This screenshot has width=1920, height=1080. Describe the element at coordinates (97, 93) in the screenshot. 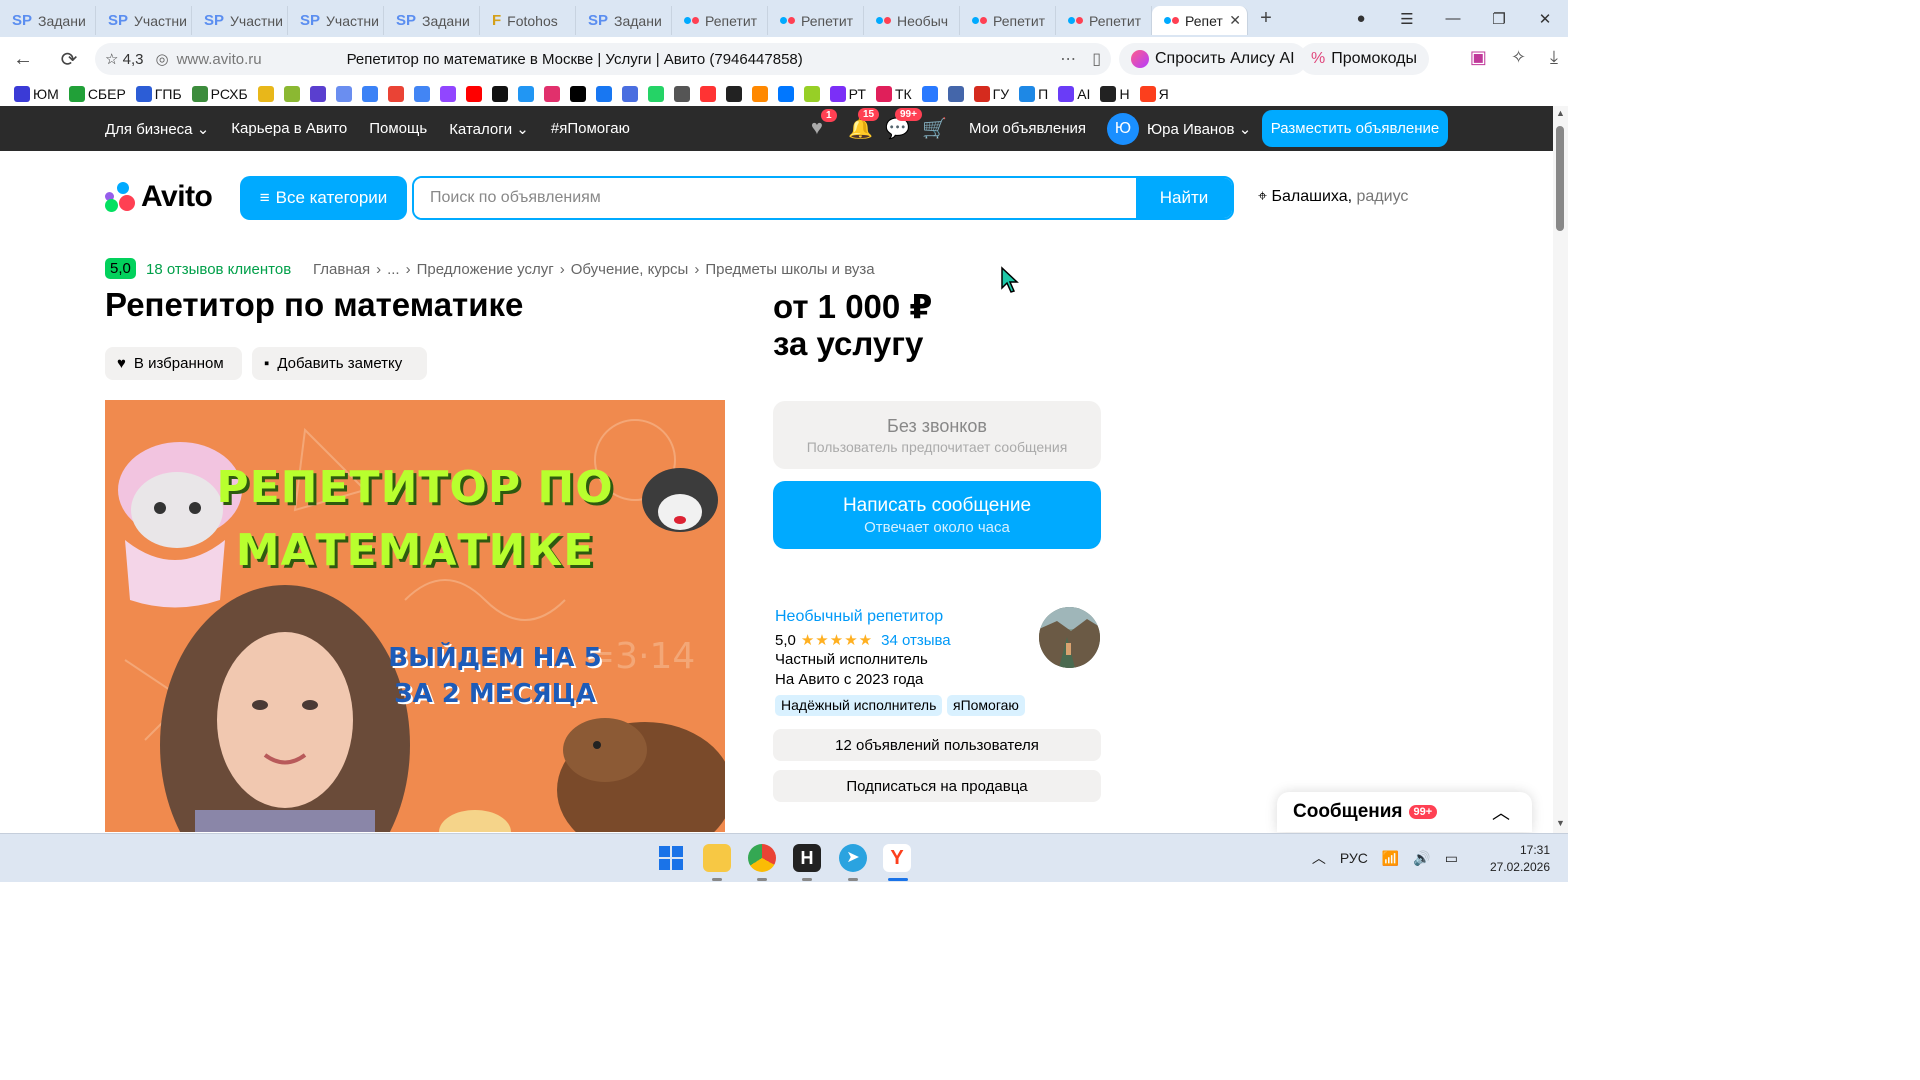

I see `bookmark-item: СБЕР` at that location.